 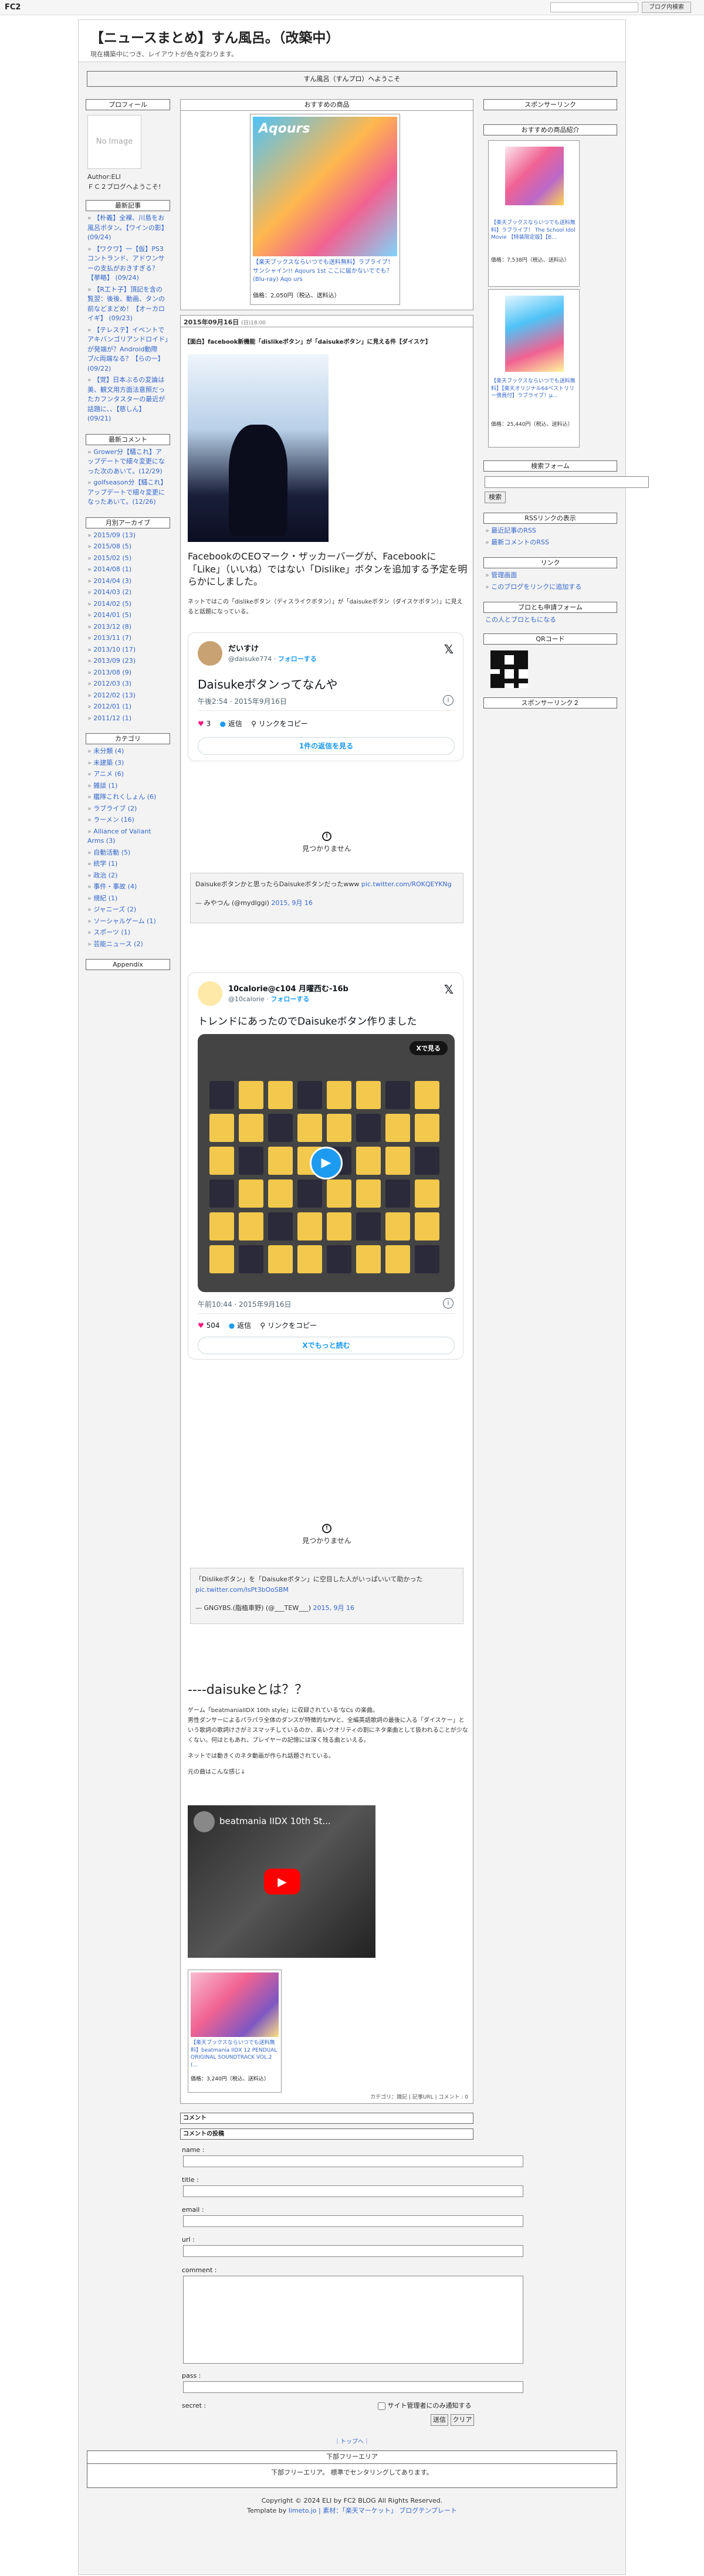 I want to click on recent-comment-item: Grower分【騒これ】アップデートで細々変更になった次のあいて。(12/29), so click(x=128, y=463).